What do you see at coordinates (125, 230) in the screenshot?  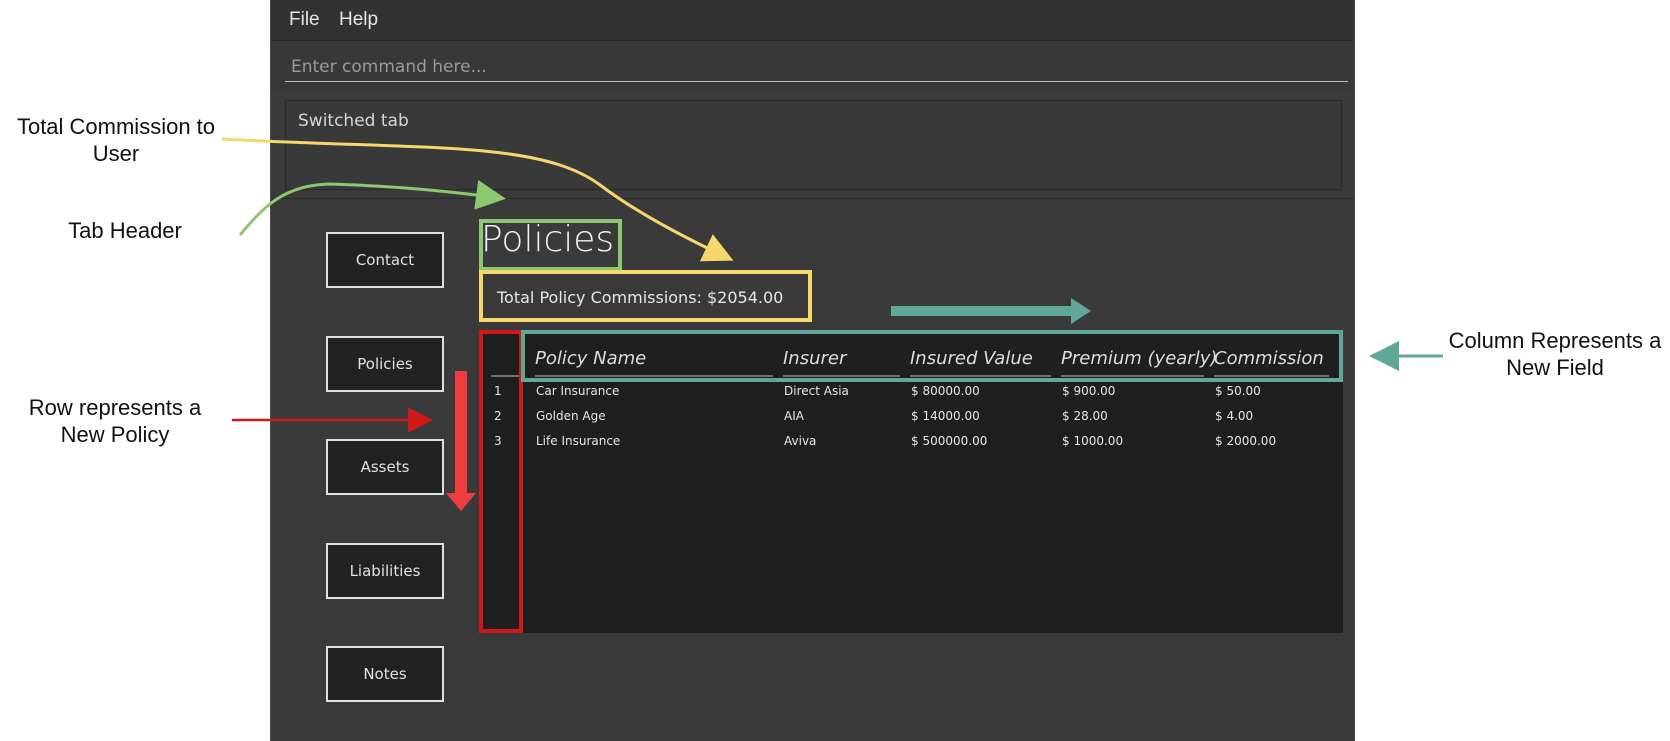 I see `tab-header-annotation: Tab Header` at bounding box center [125, 230].